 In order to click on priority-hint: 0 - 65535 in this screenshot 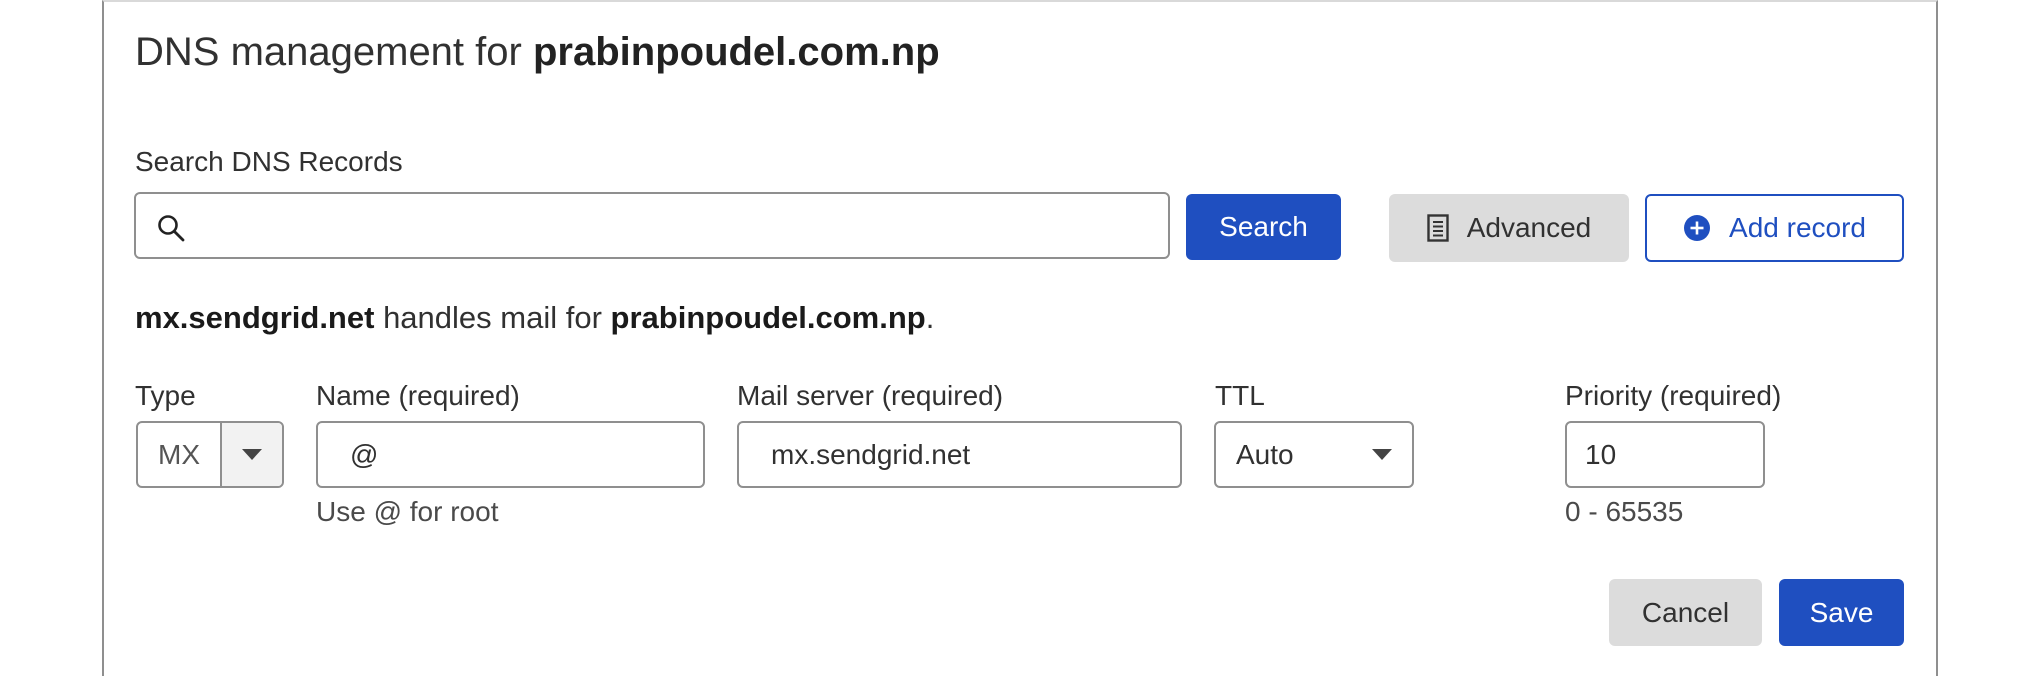, I will do `click(1624, 511)`.